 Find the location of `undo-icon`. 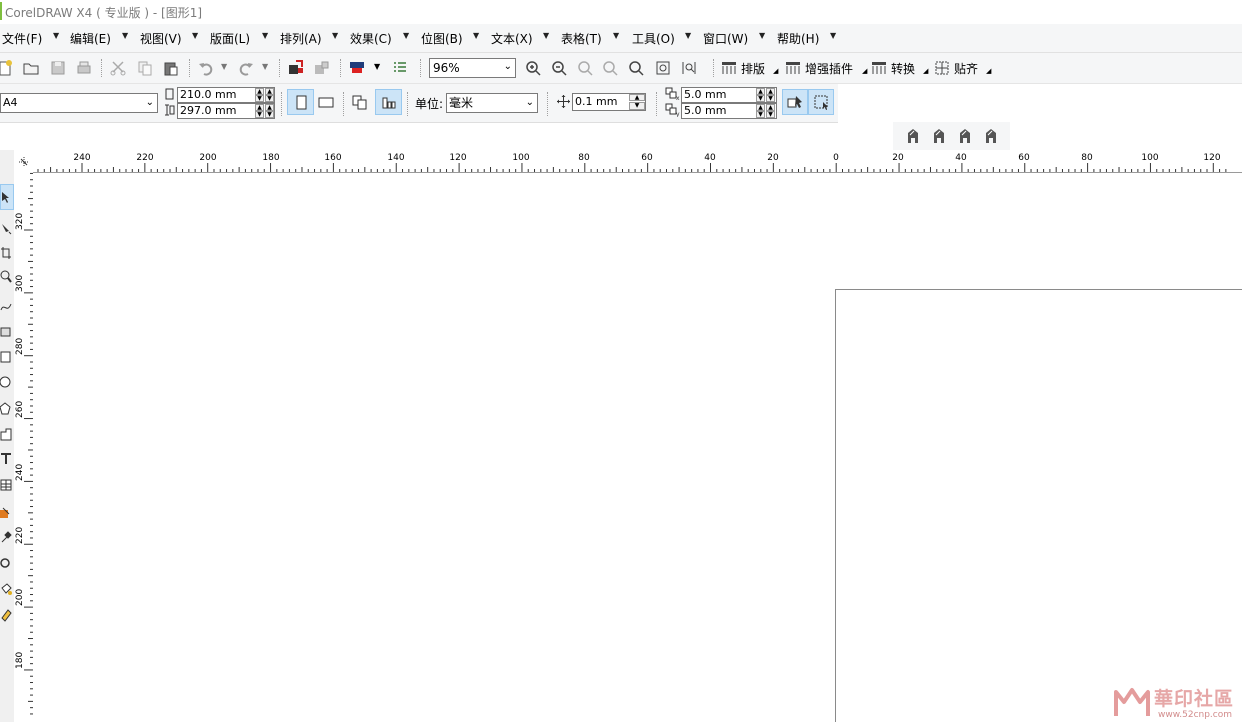

undo-icon is located at coordinates (206, 68).